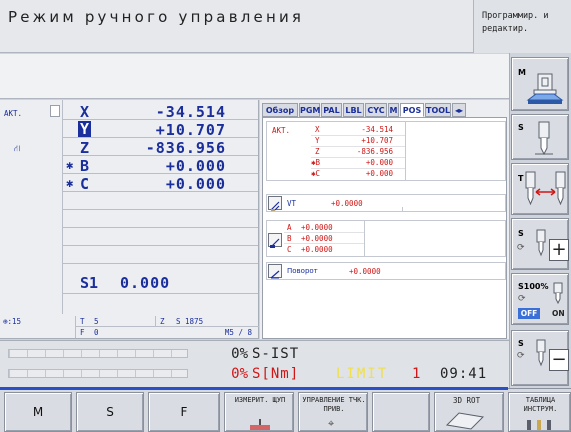  Describe the element at coordinates (309, 110) in the screenshot. I see `tab-pgm: PGM` at that location.